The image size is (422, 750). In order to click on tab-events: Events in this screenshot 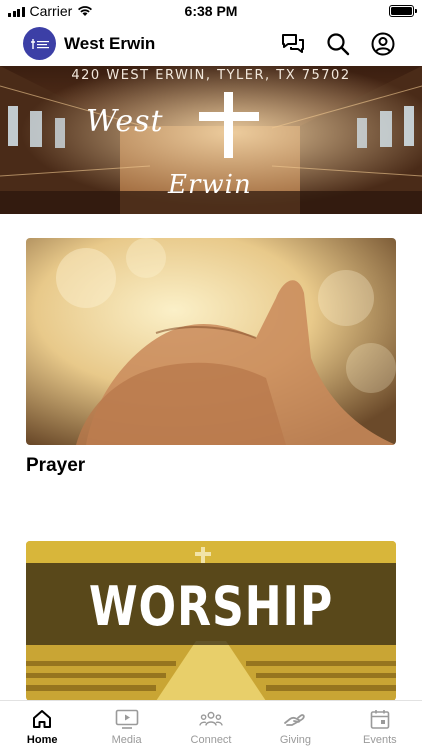, I will do `click(380, 725)`.